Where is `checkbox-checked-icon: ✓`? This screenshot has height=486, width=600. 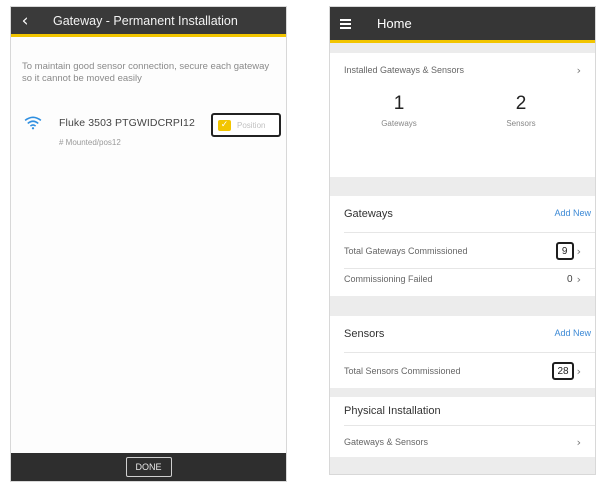
checkbox-checked-icon: ✓ is located at coordinates (224, 125).